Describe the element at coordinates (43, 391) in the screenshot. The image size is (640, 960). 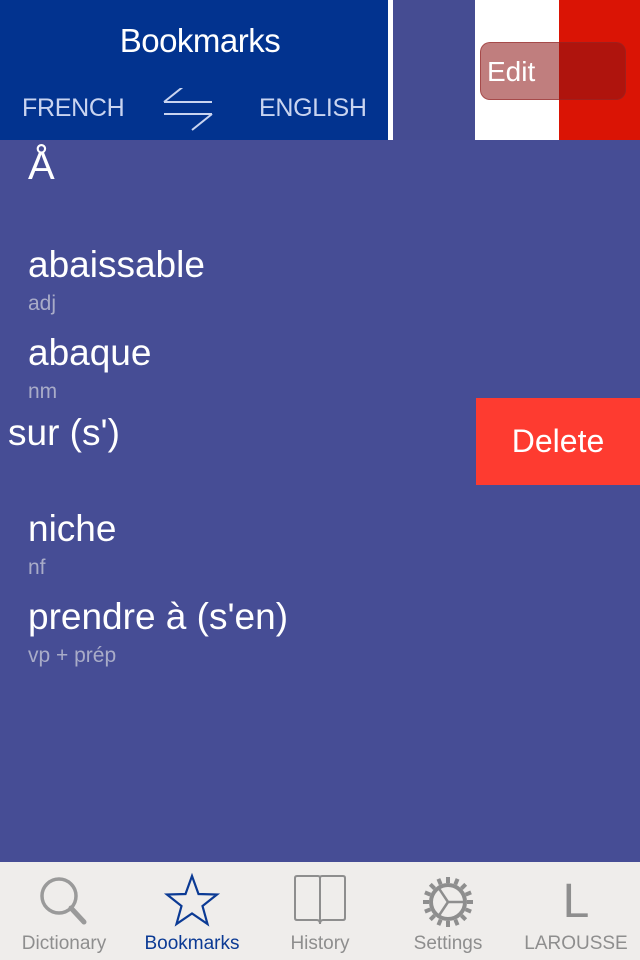
I see `entry-pos: nm` at that location.